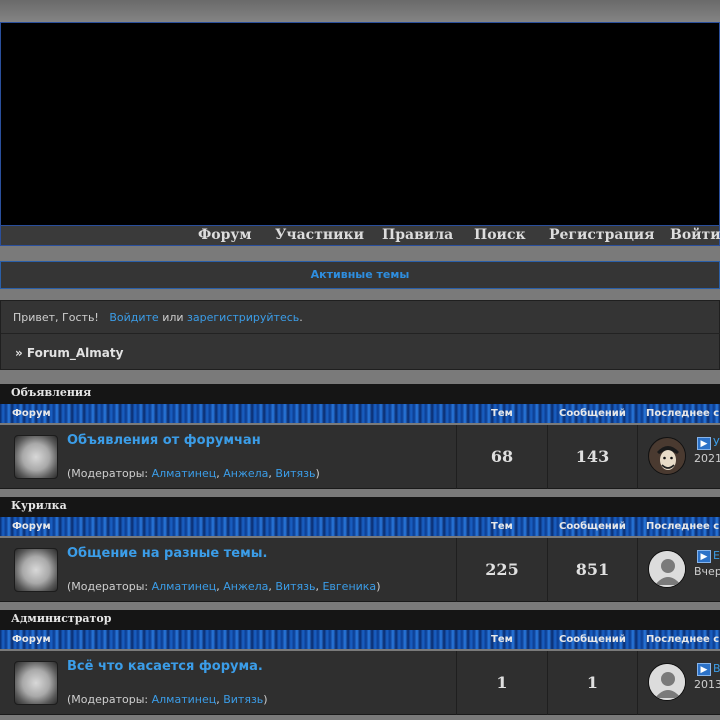 Image resolution: width=720 pixels, height=720 pixels. I want to click on category-title: Объявления, so click(360, 394).